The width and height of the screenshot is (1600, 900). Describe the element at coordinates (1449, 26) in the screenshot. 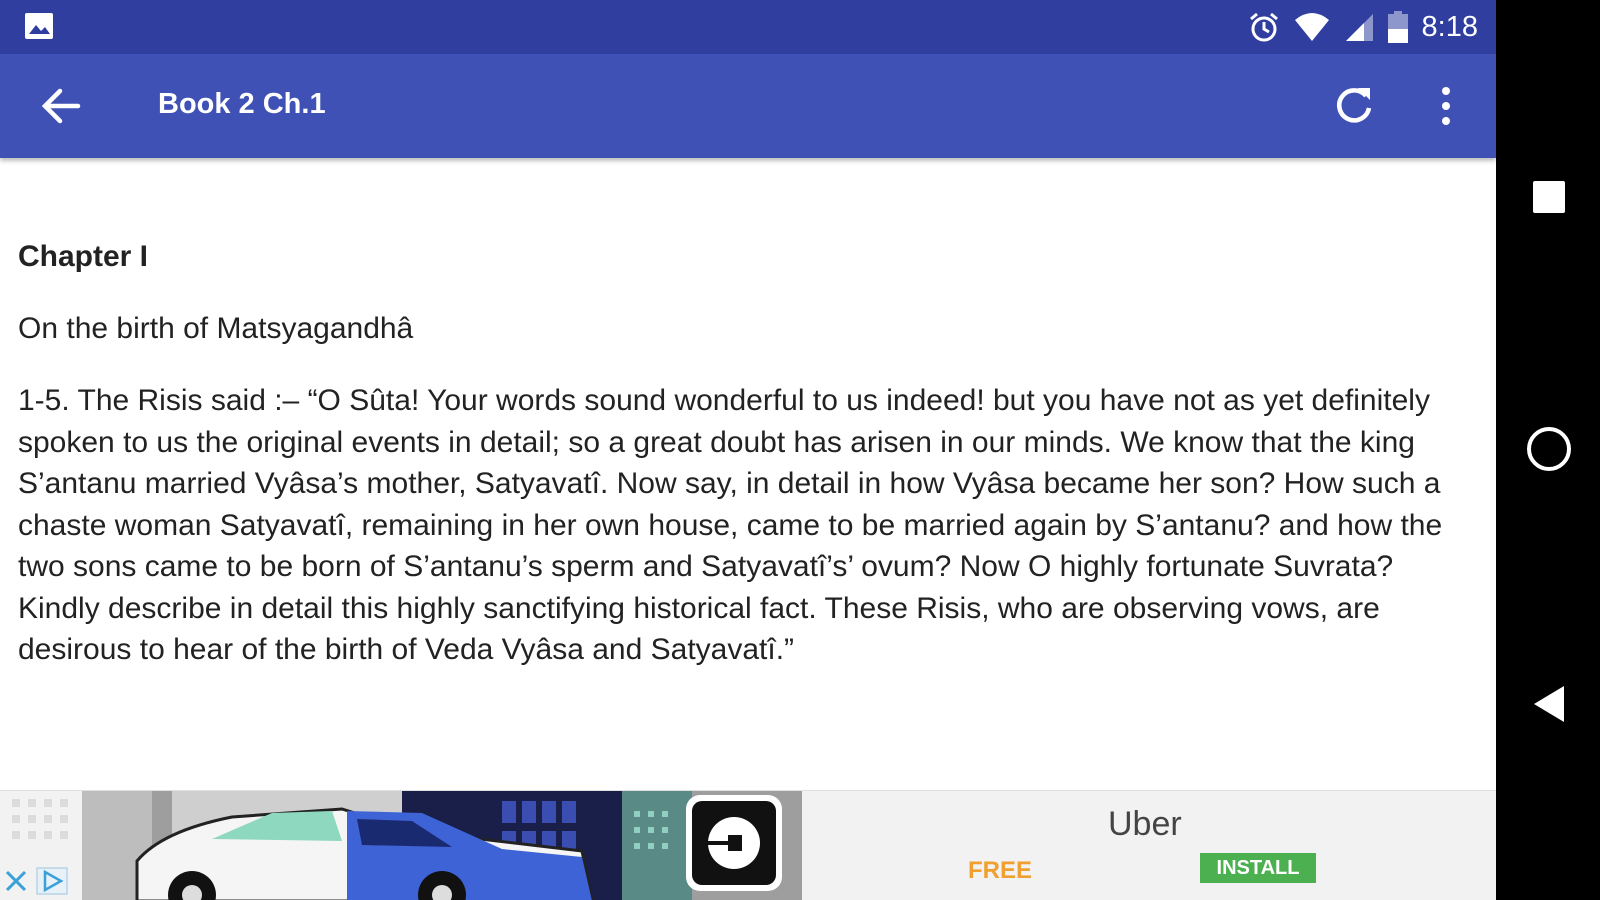

I see `status-time: 8:18` at that location.